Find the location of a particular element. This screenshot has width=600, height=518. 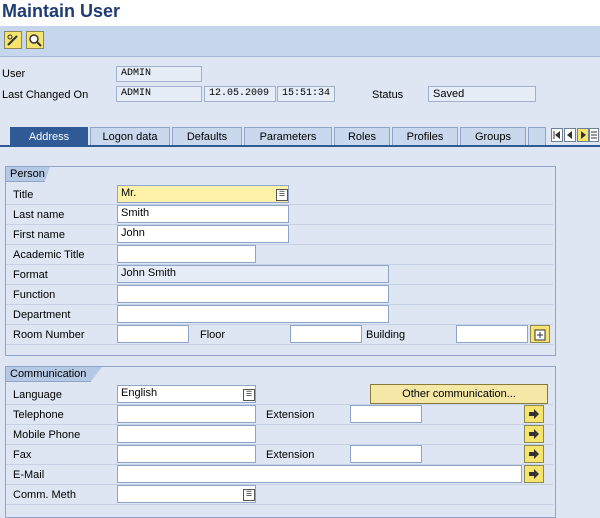

mobile-more-button is located at coordinates (534, 434).